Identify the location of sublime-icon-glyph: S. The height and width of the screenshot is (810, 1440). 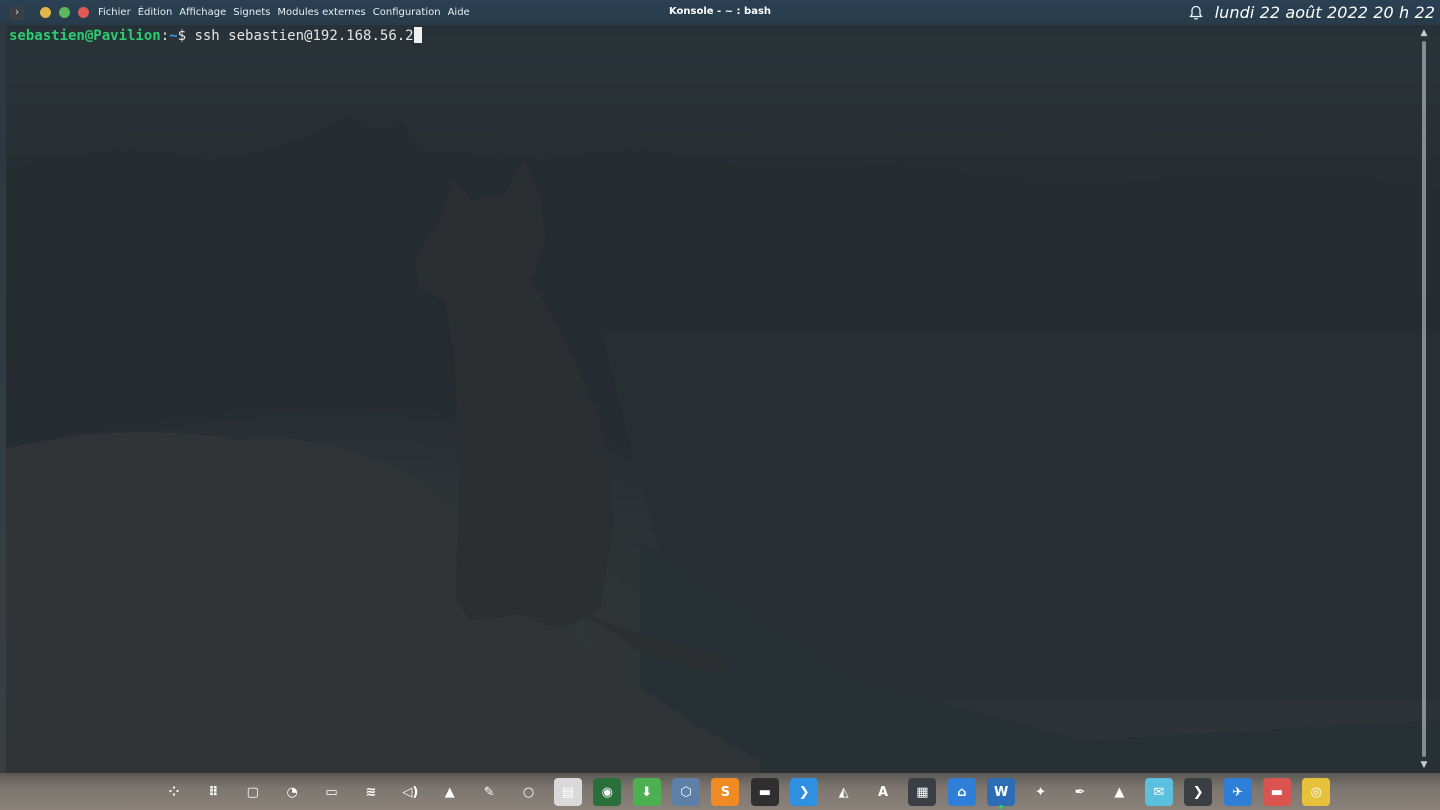
(725, 792).